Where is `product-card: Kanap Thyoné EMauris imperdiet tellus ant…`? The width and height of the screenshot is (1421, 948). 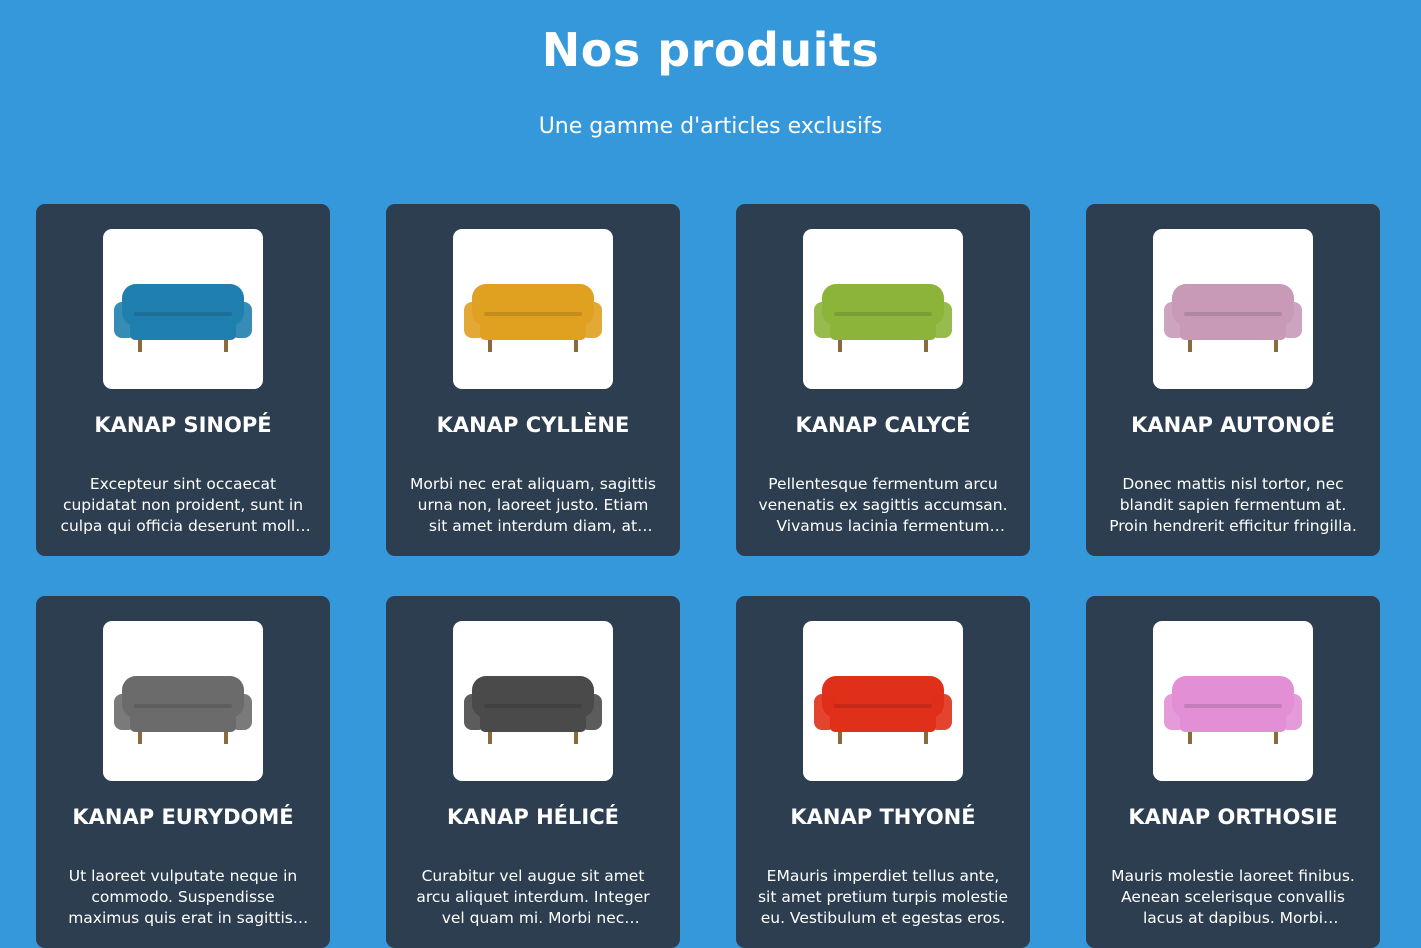 product-card: Kanap Thyoné EMauris imperdiet tellus ant… is located at coordinates (883, 772).